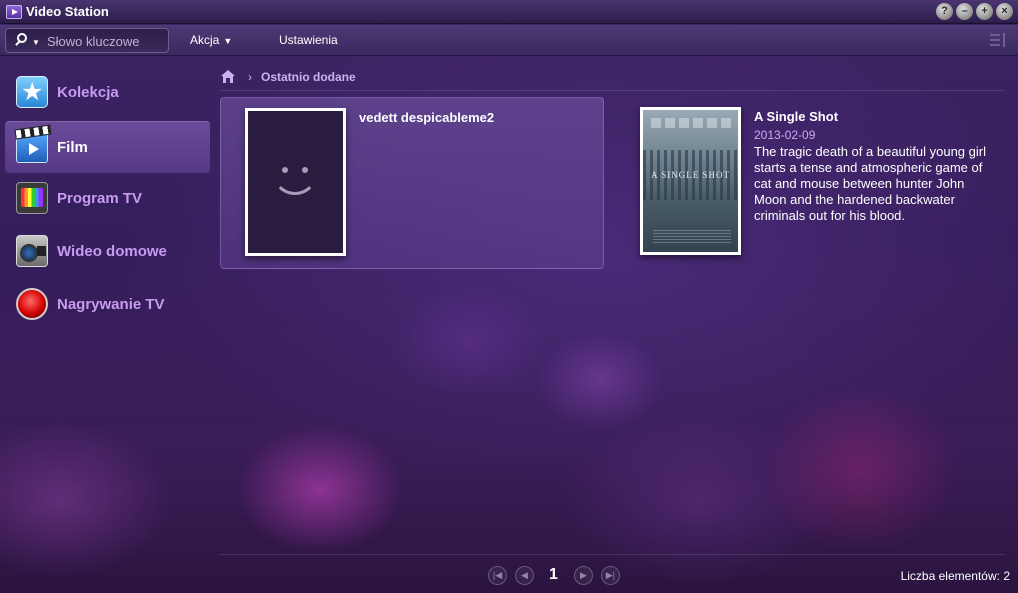 This screenshot has height=593, width=1018. I want to click on sidebar-item-program-tv: Program TV, so click(107, 198).